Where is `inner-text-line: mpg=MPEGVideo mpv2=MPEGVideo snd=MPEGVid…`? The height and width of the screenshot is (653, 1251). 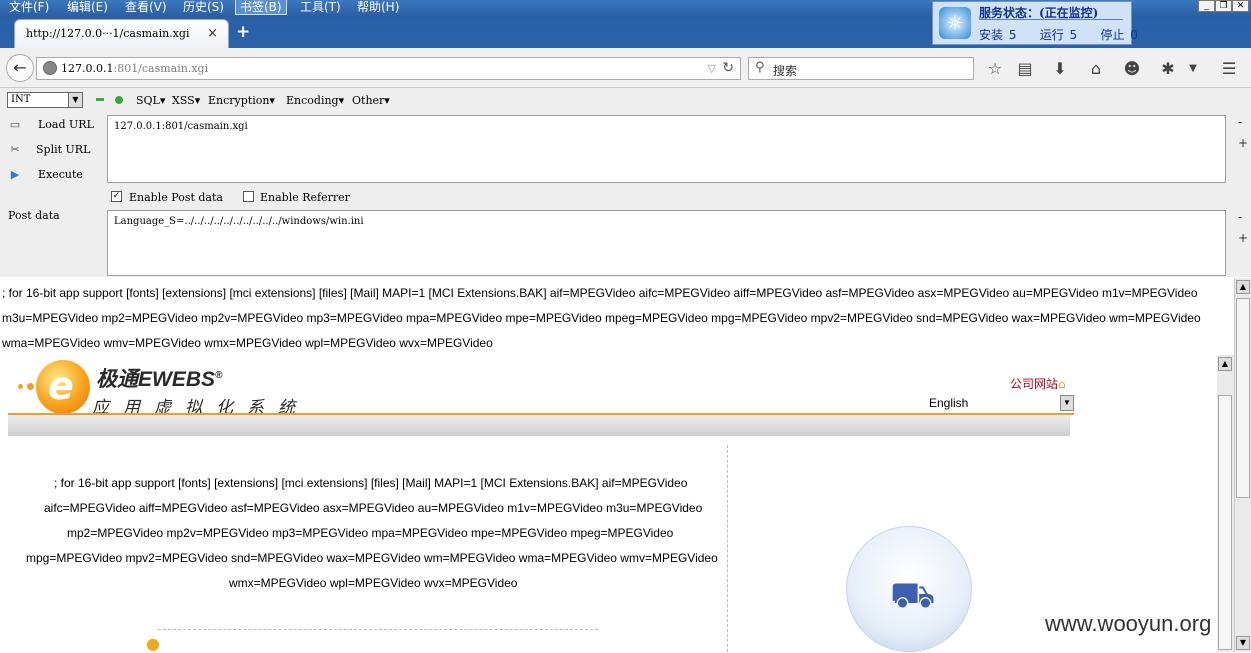
inner-text-line: mpg=MPEGVideo mpv2=MPEGVideo snd=MPEGVid… is located at coordinates (372, 558).